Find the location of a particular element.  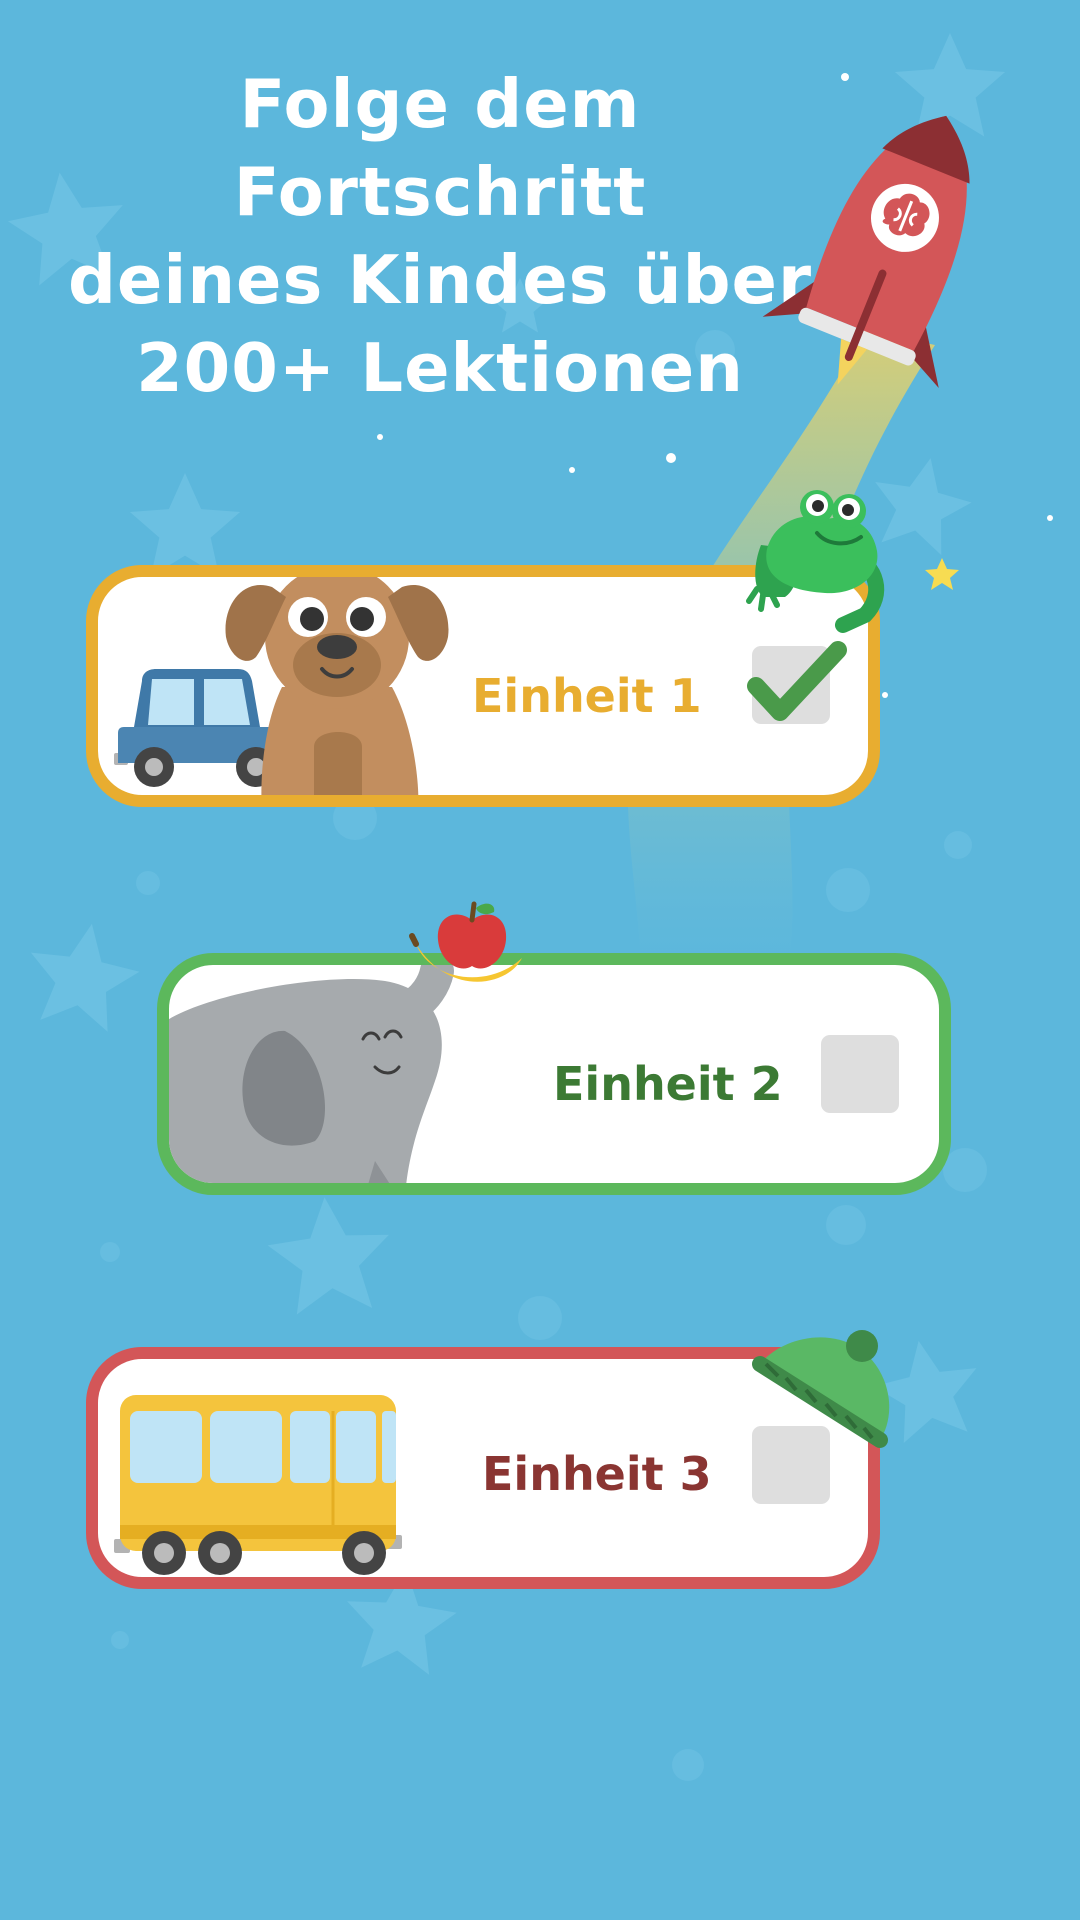

bus-icon is located at coordinates (258, 1485).